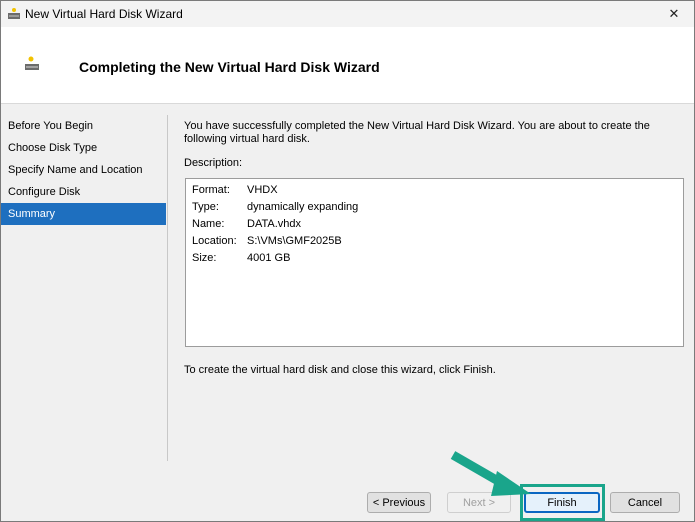 This screenshot has height=522, width=695. Describe the element at coordinates (213, 163) in the screenshot. I see `description-label: Description:` at that location.